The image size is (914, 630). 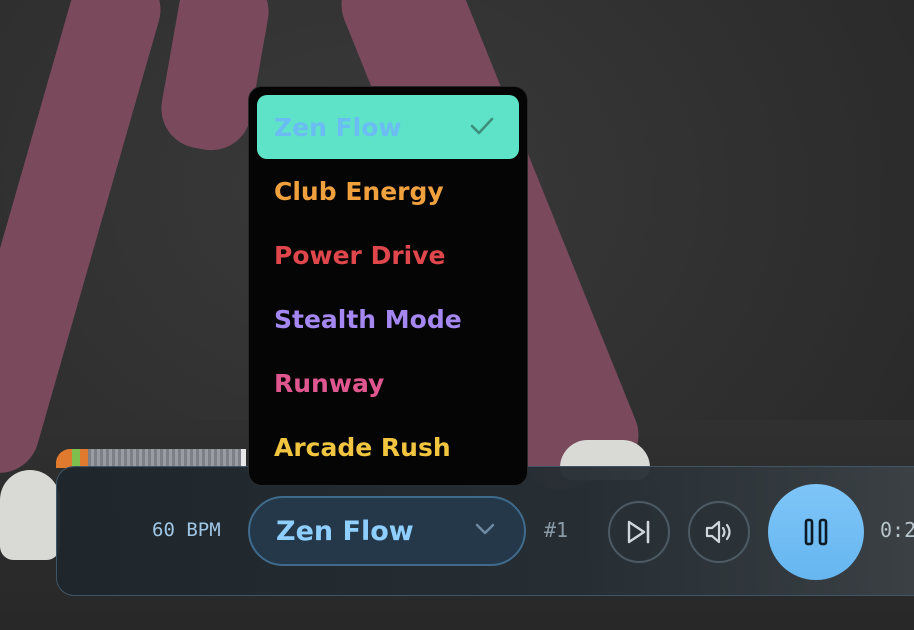 I want to click on preset-select: Zen Flow, so click(x=387, y=531).